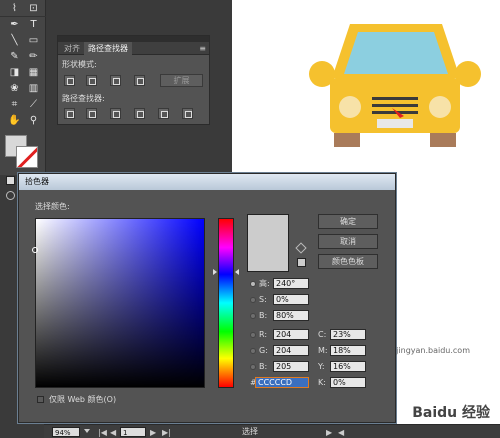 The height and width of the screenshot is (438, 500). Describe the element at coordinates (33, 24) in the screenshot. I see `type-icon: T` at that location.